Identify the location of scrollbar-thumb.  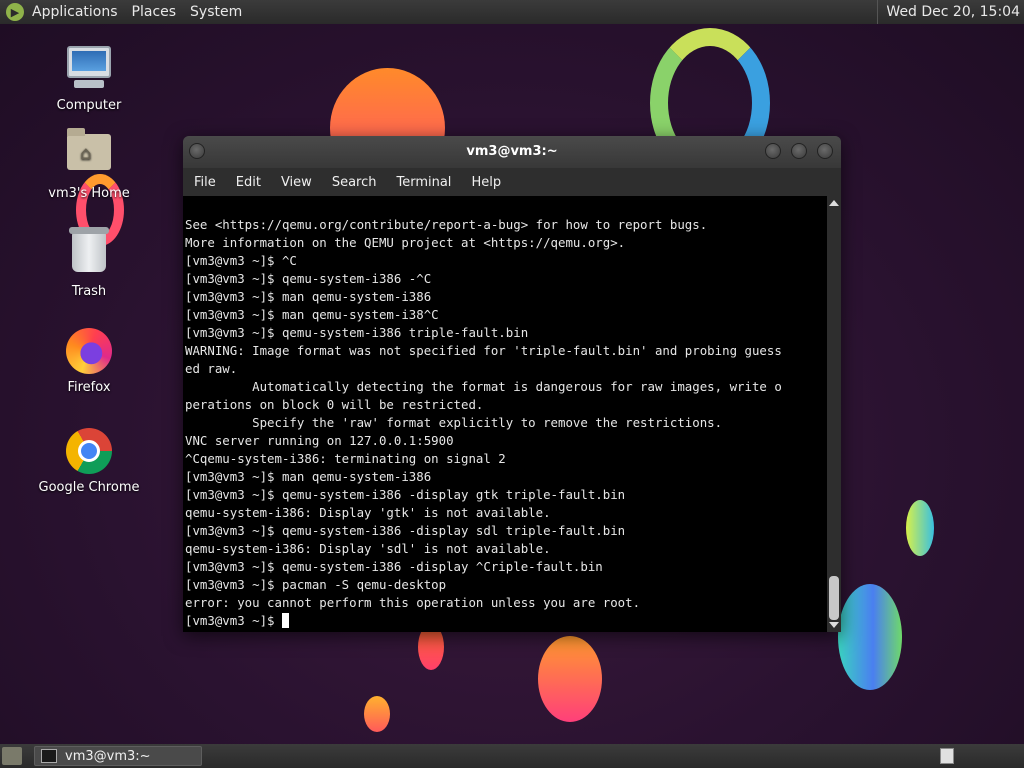
(834, 598).